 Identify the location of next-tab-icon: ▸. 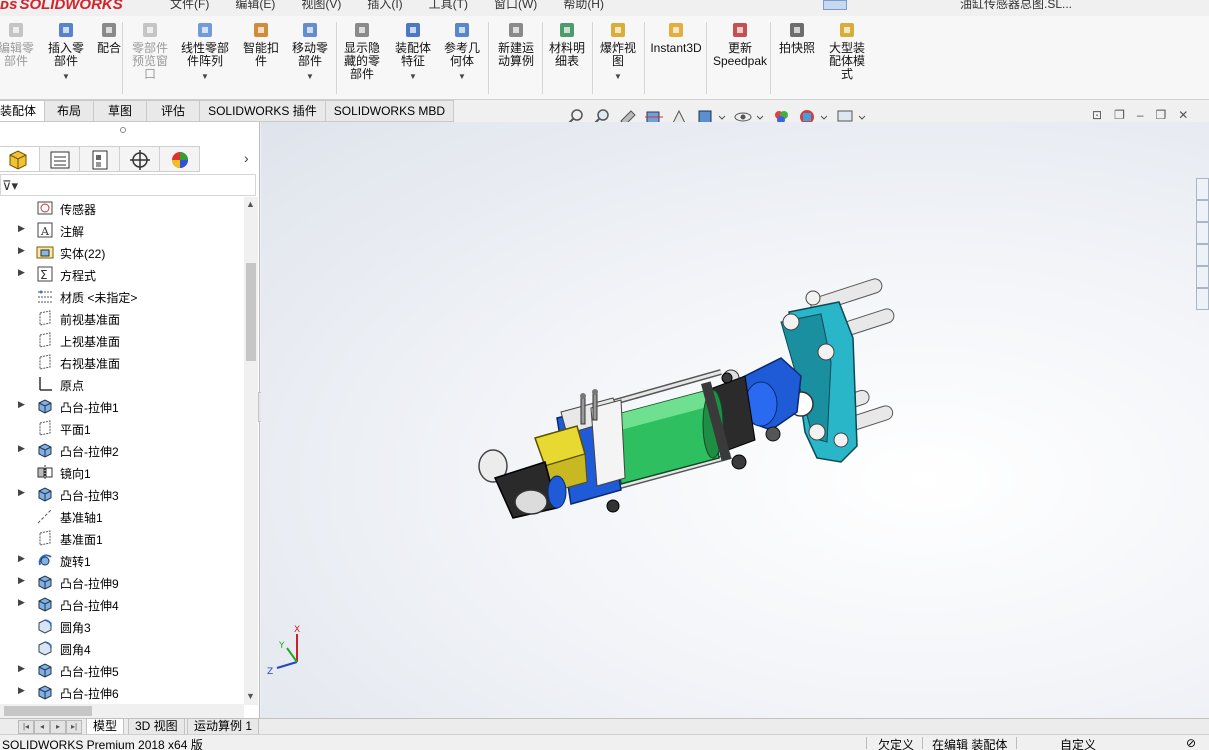
(58, 727).